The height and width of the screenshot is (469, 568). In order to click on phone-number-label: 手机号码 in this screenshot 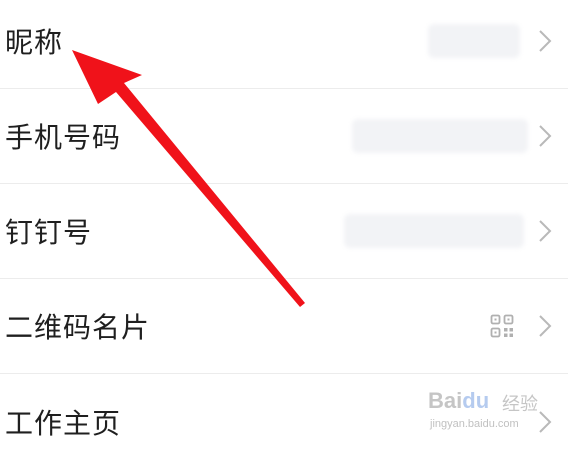, I will do `click(63, 137)`.